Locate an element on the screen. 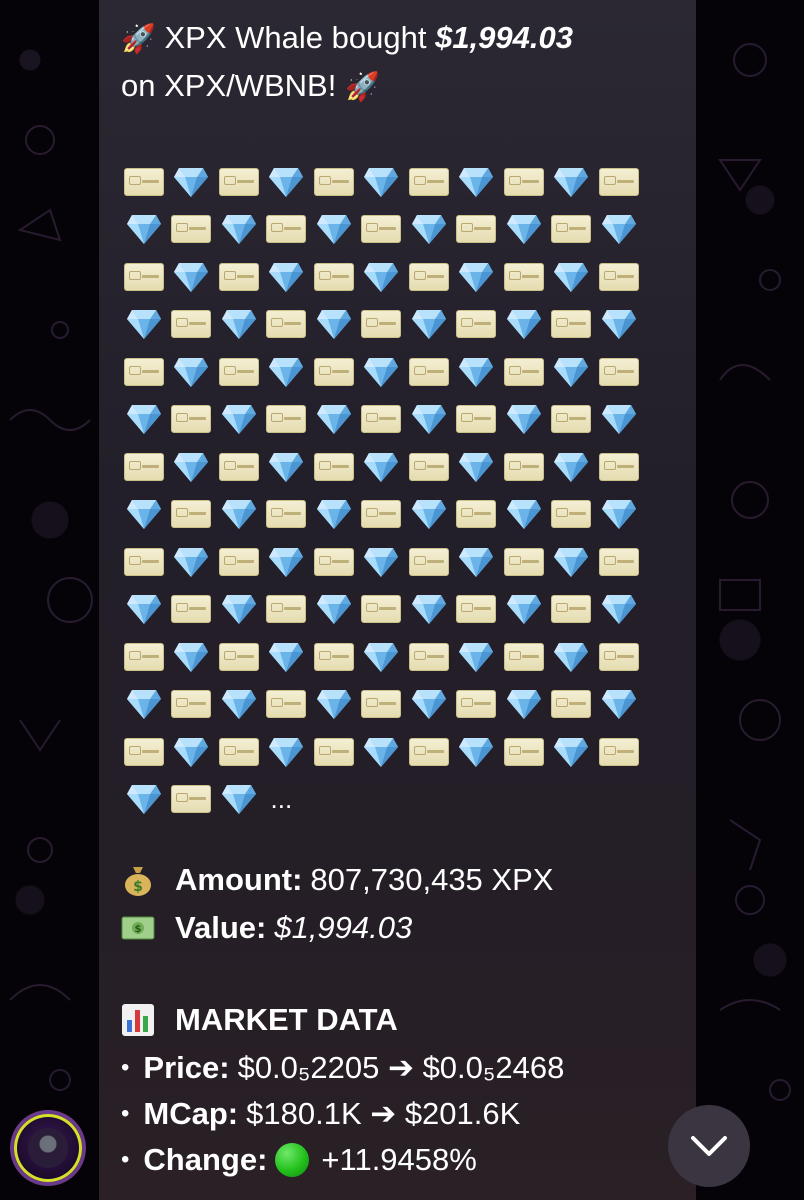 This screenshot has width=804, height=1200. money-bag-icon: $ is located at coordinates (138, 880).